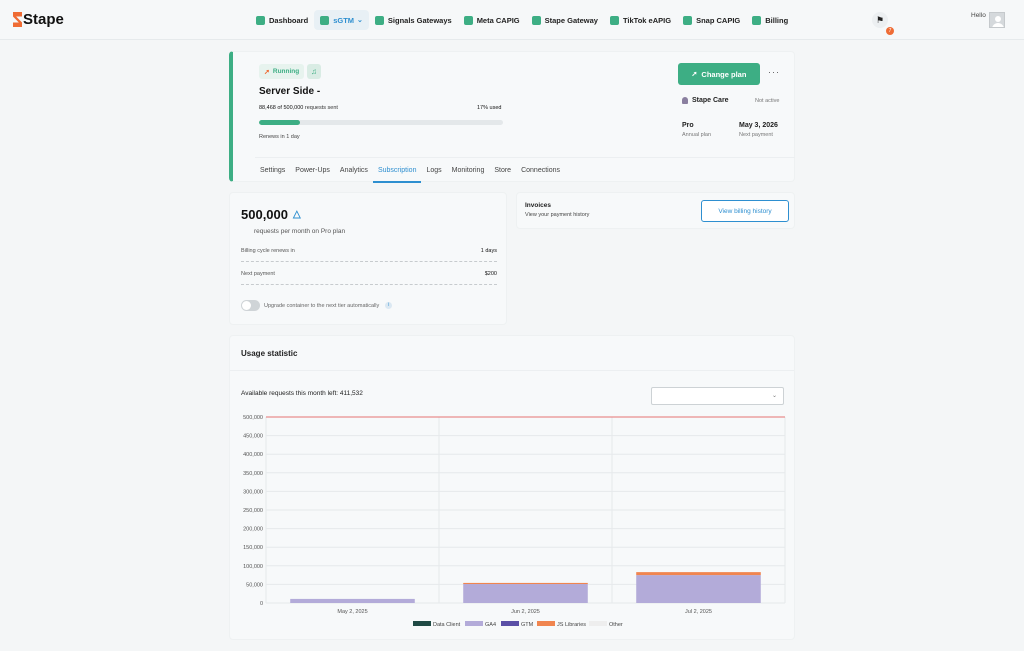 The width and height of the screenshot is (1024, 651). I want to click on y-tick-label: 500,000, so click(253, 418).